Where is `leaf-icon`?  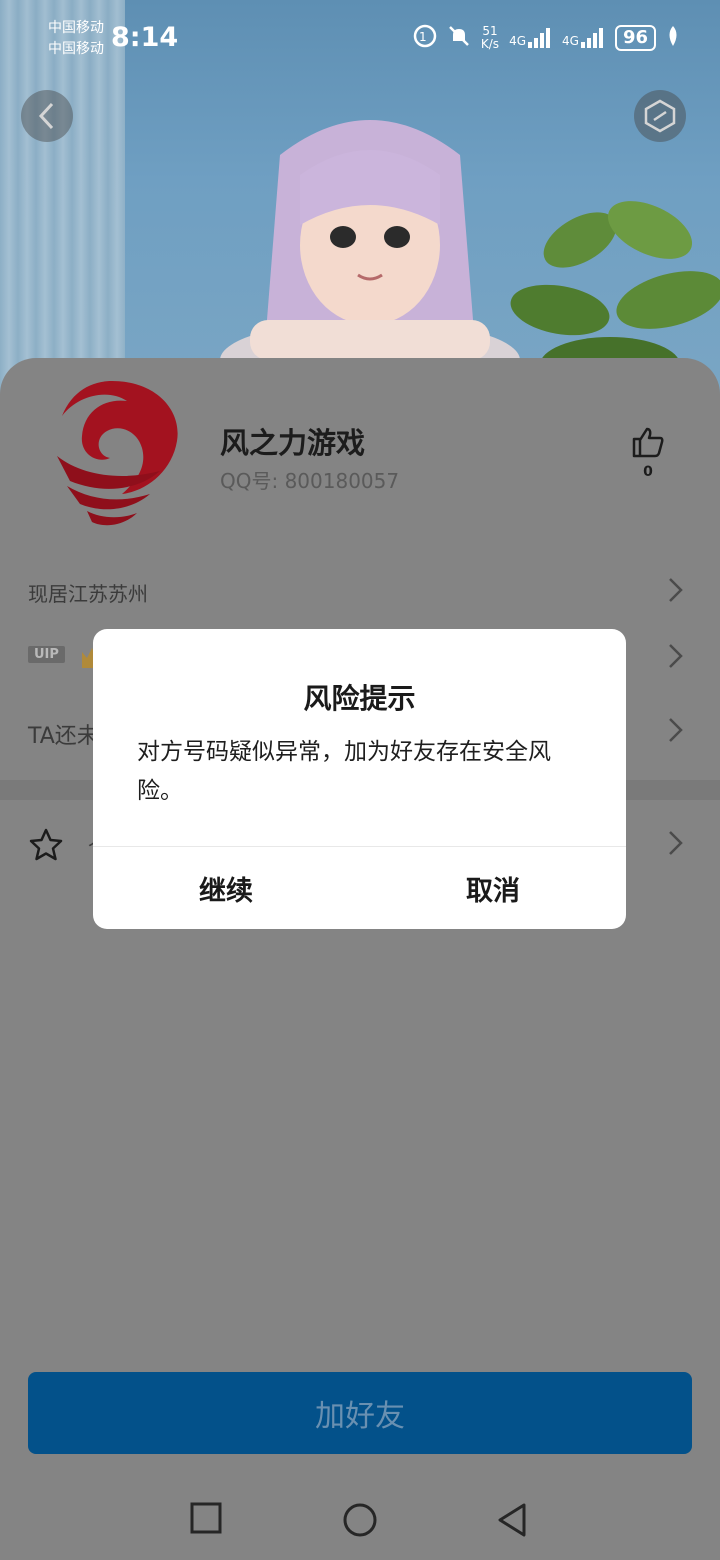 leaf-icon is located at coordinates (673, 38).